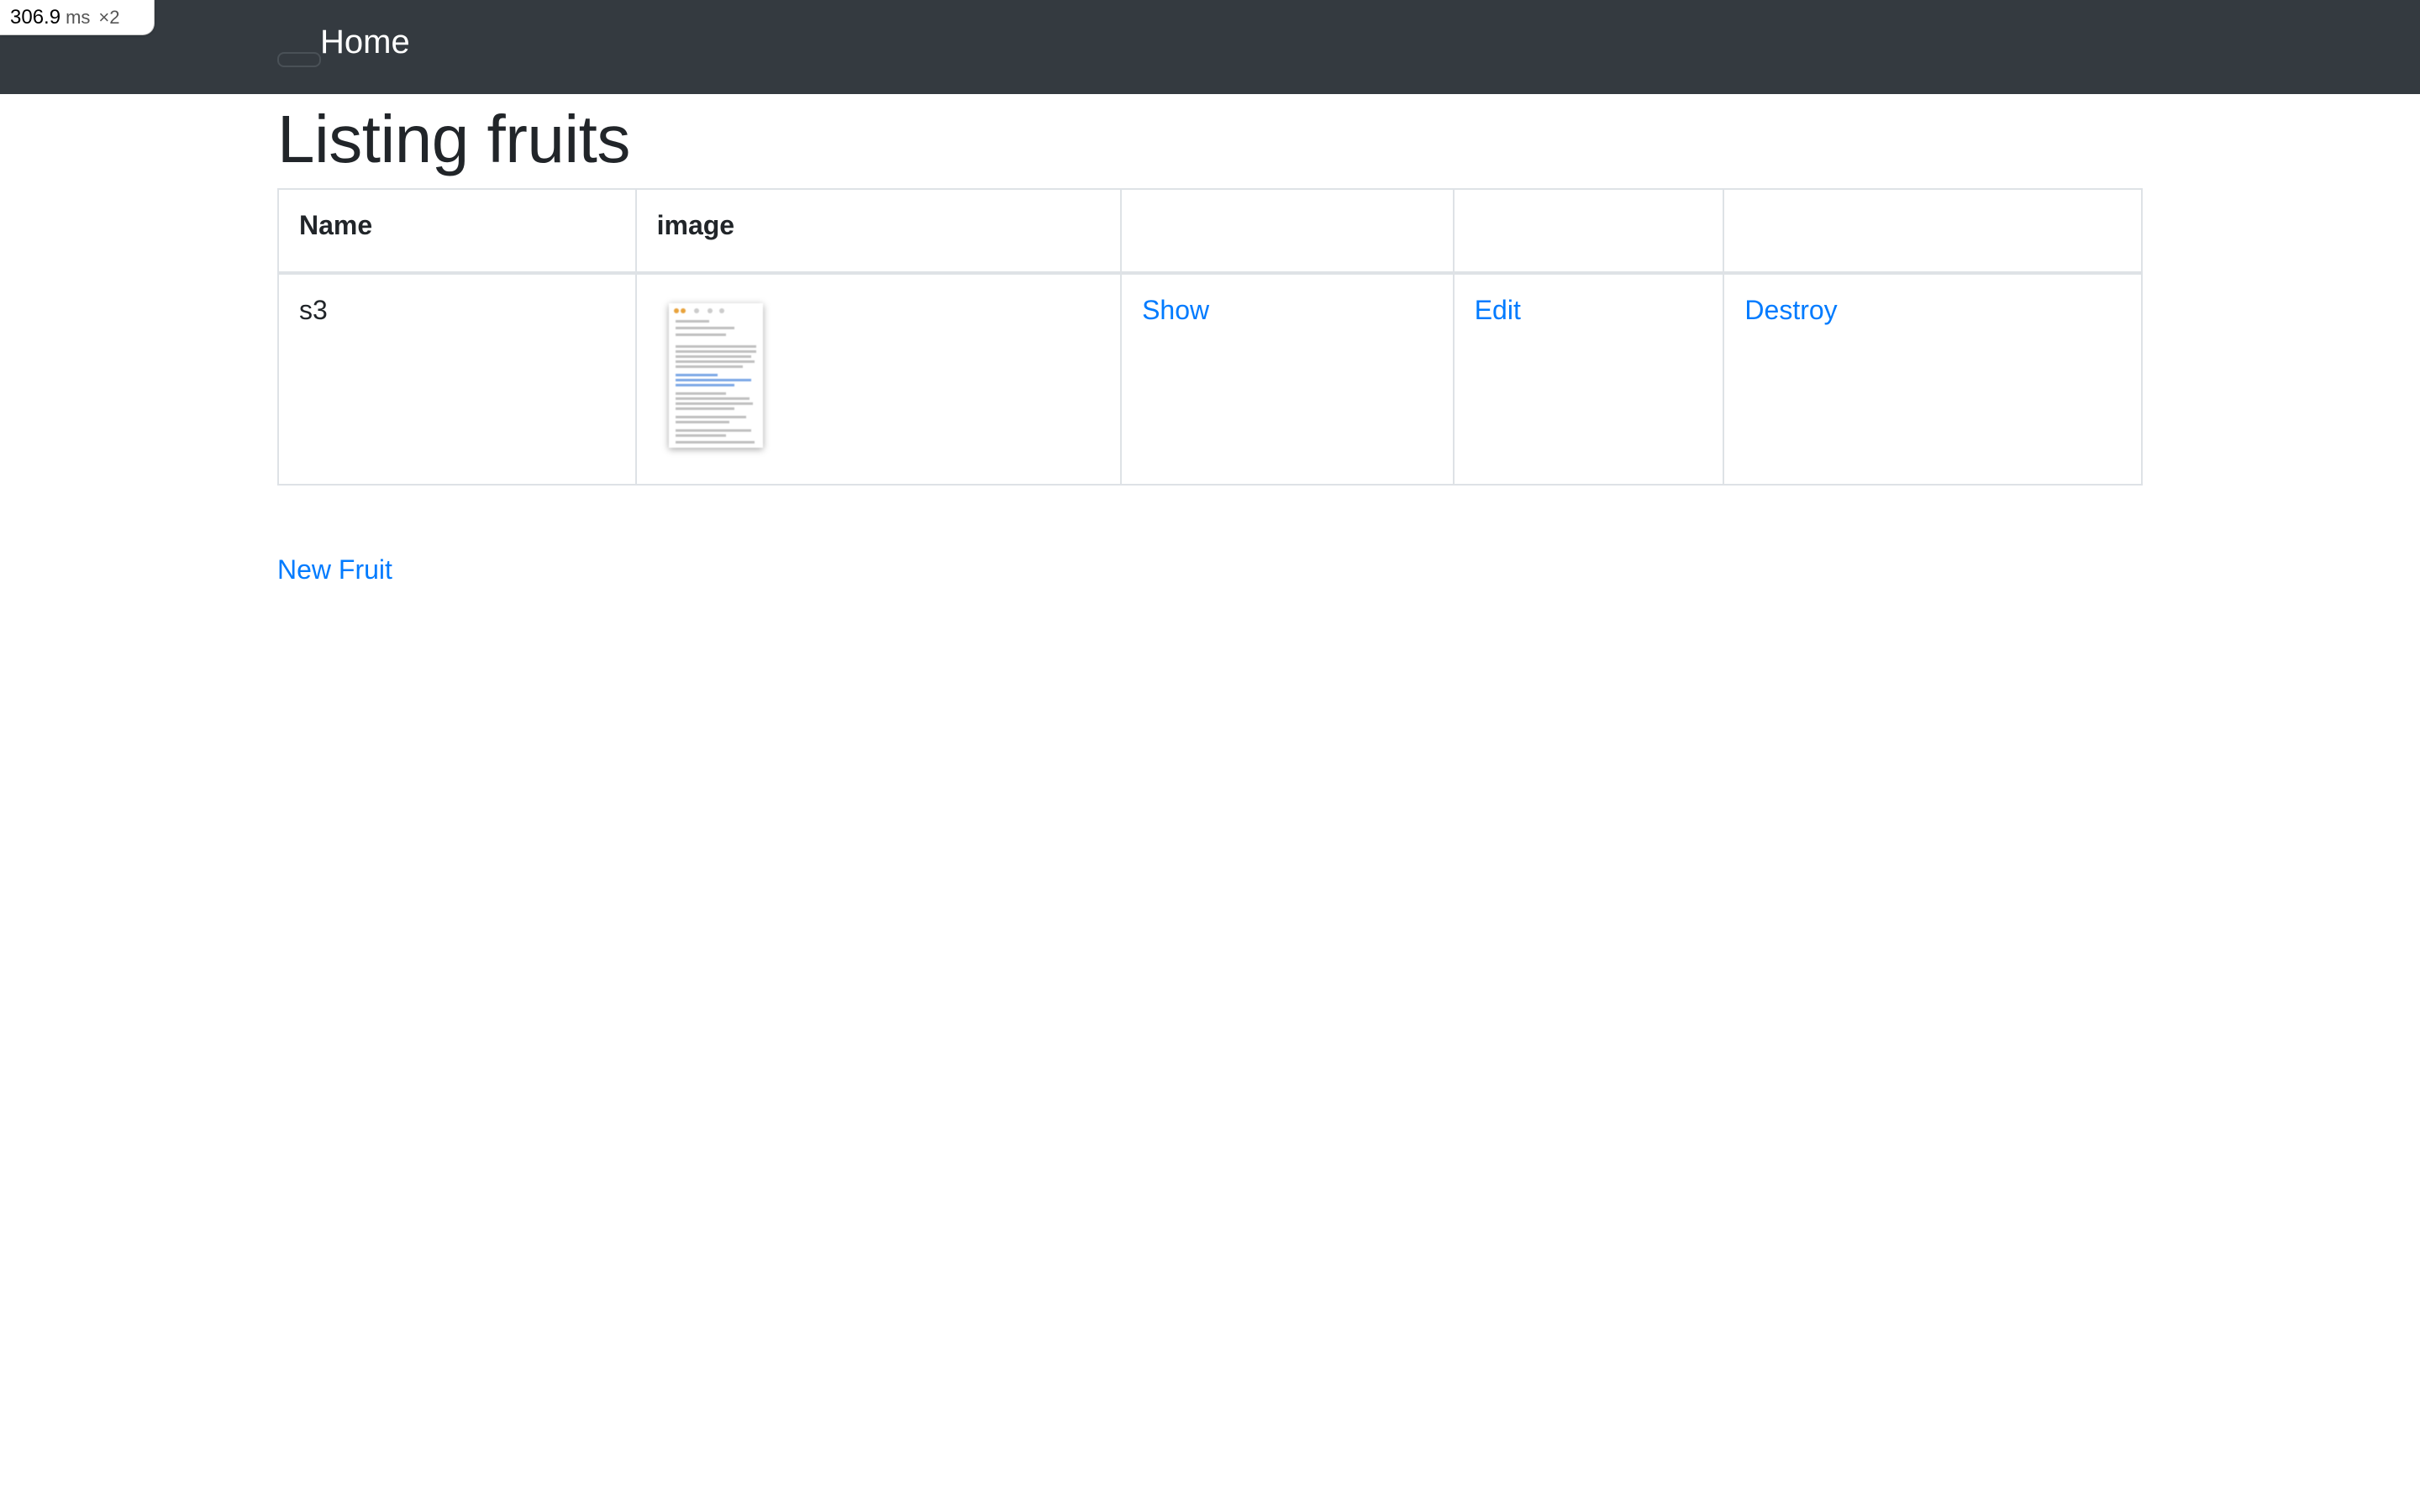 The height and width of the screenshot is (1512, 2420). Describe the element at coordinates (1210, 47) in the screenshot. I see `top-navbar: Home` at that location.